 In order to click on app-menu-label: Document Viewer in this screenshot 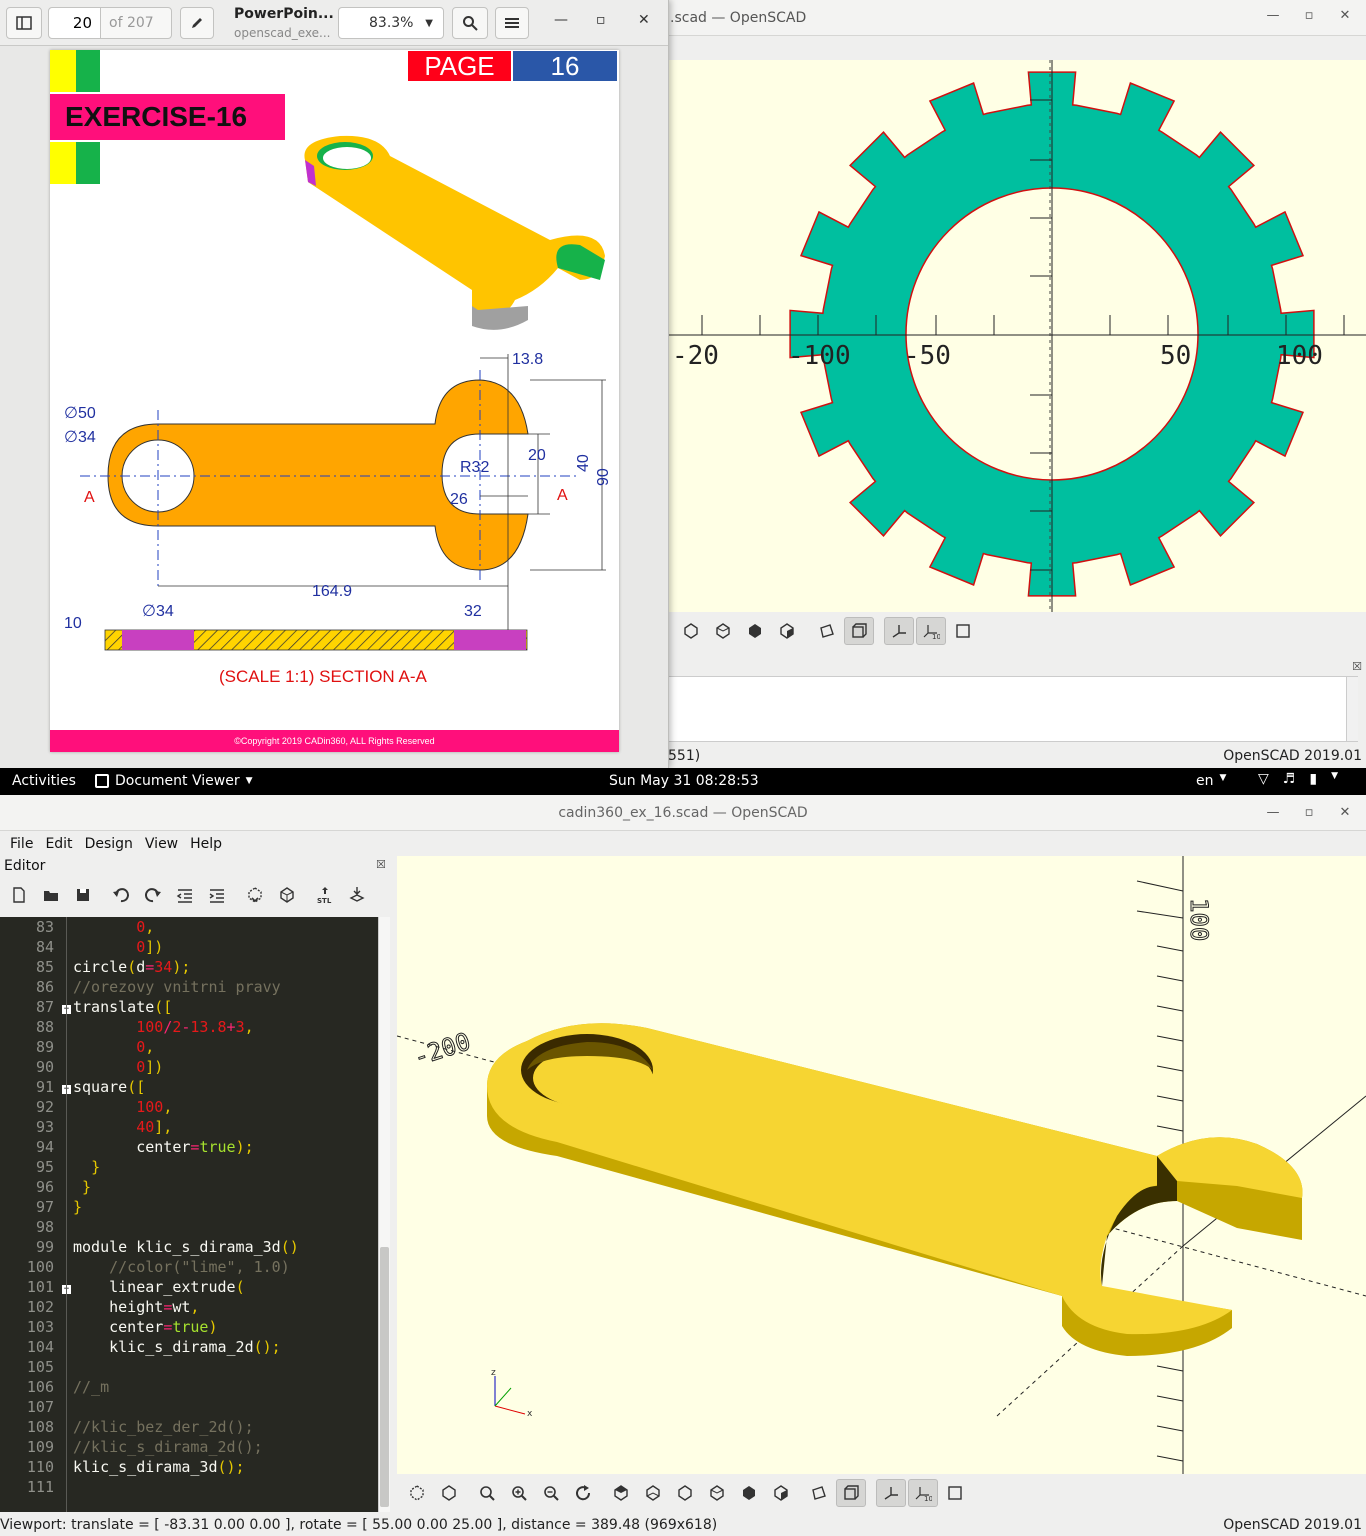, I will do `click(177, 781)`.